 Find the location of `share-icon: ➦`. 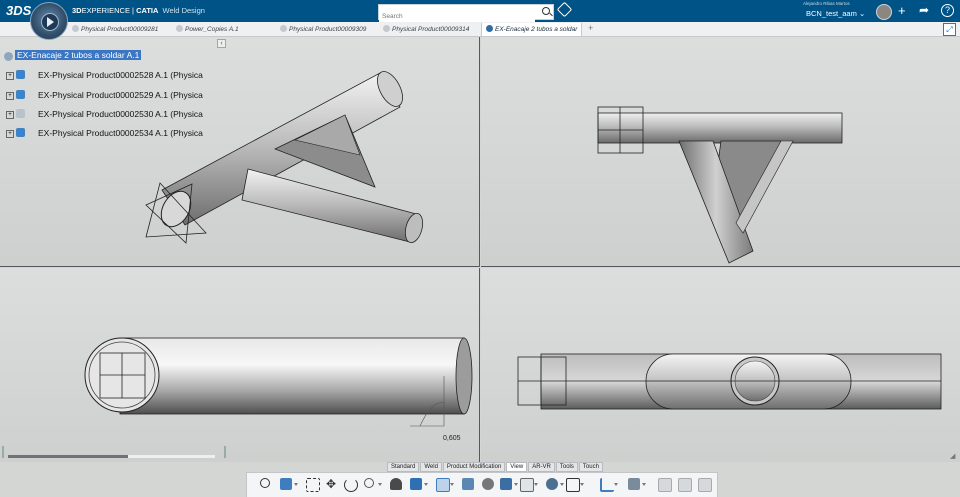

share-icon: ➦ is located at coordinates (924, 10).